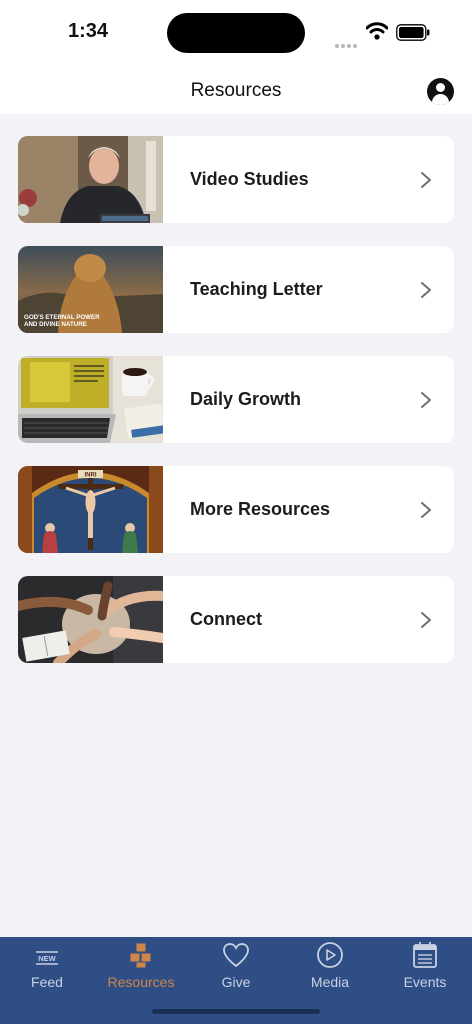 The height and width of the screenshot is (1024, 472). What do you see at coordinates (425, 955) in the screenshot?
I see `calendar-icon` at bounding box center [425, 955].